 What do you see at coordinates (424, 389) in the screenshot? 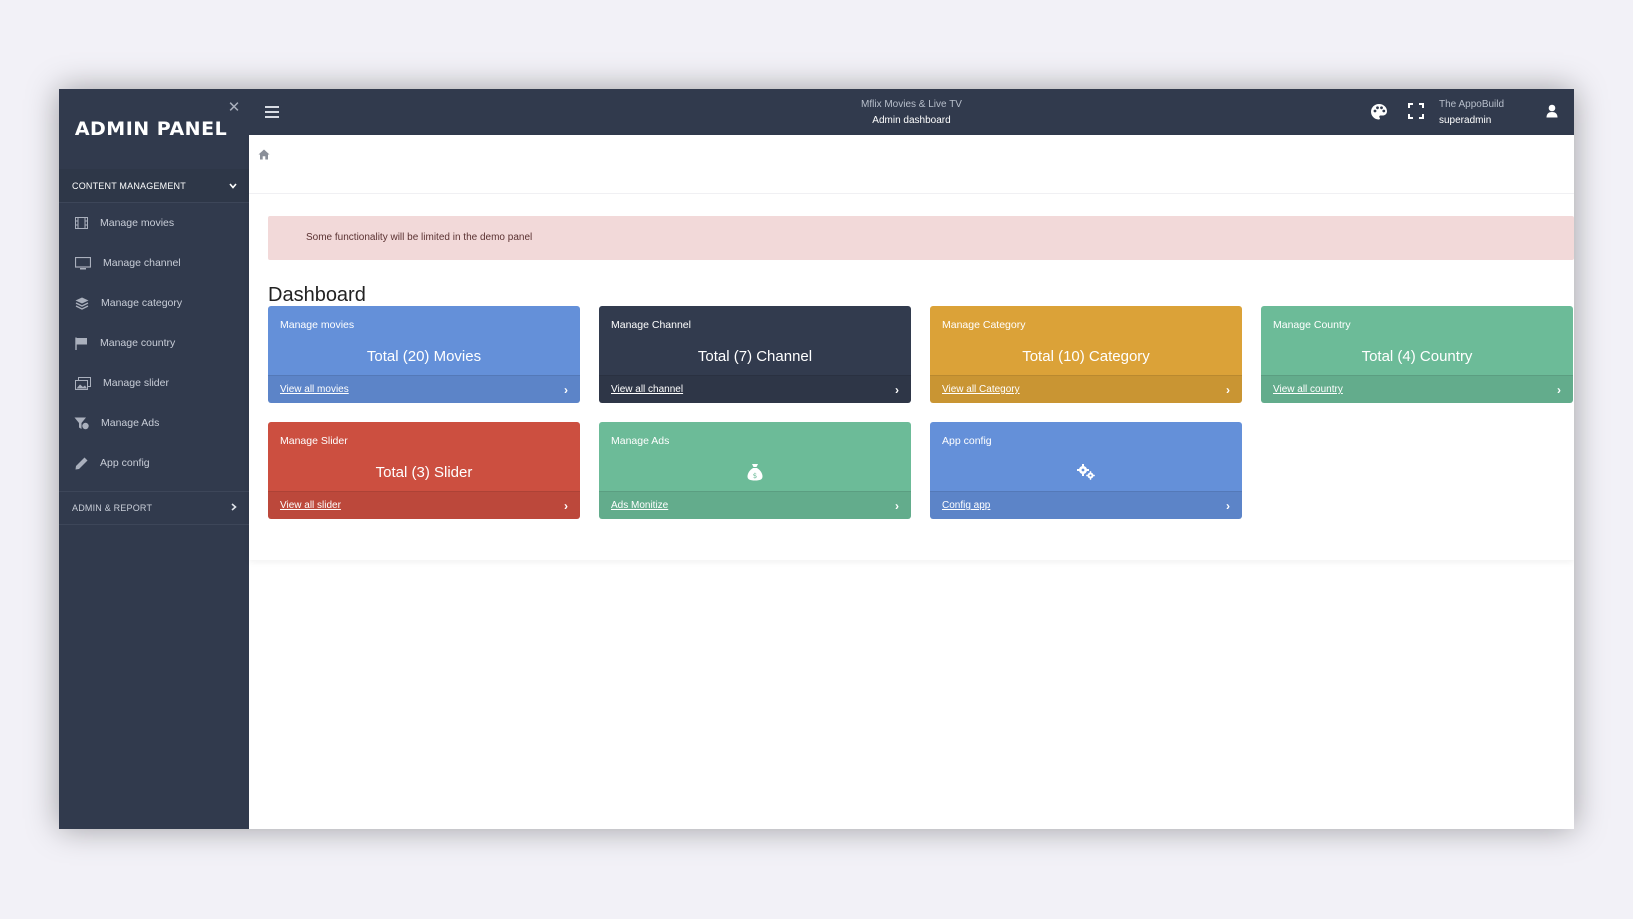
I see `view-all-movies-link: View all movies ›` at bounding box center [424, 389].